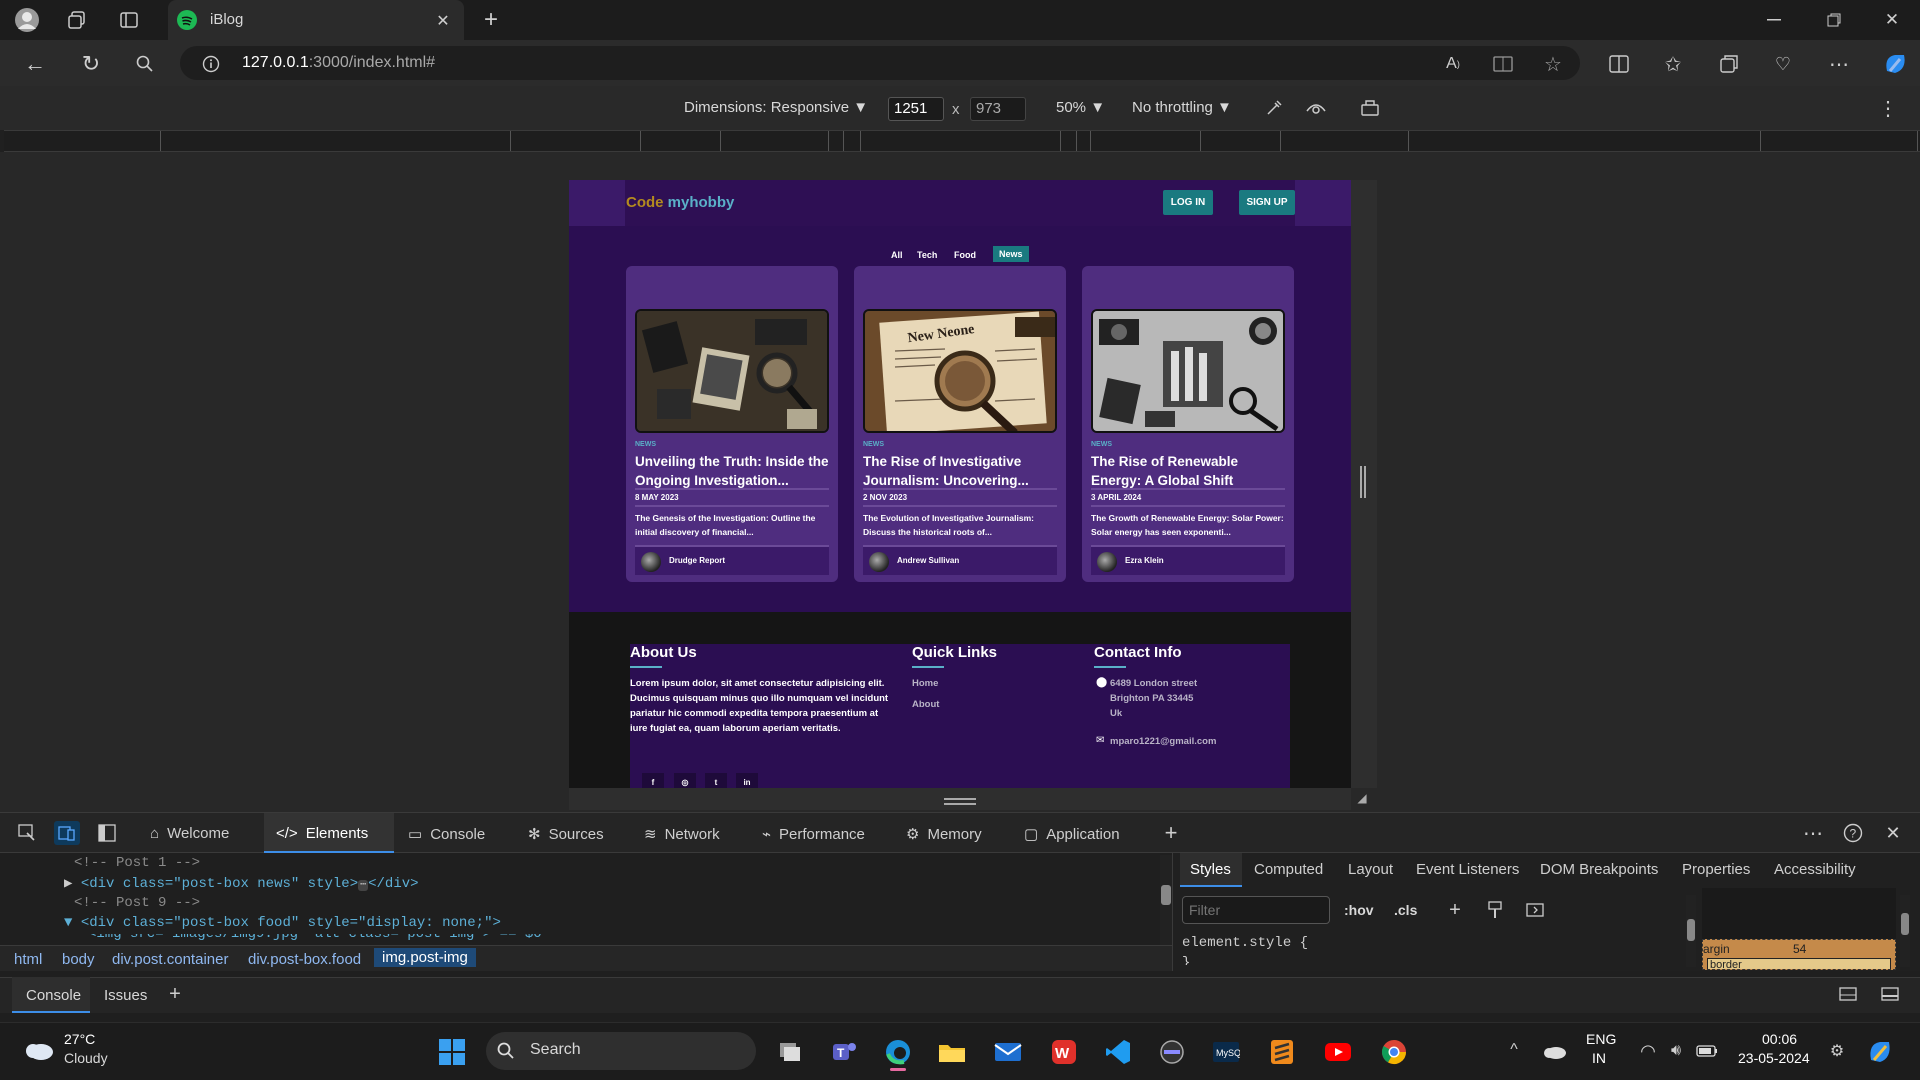 This screenshot has height=1080, width=1920. I want to click on crumb-post-img: img.post-img, so click(425, 957).